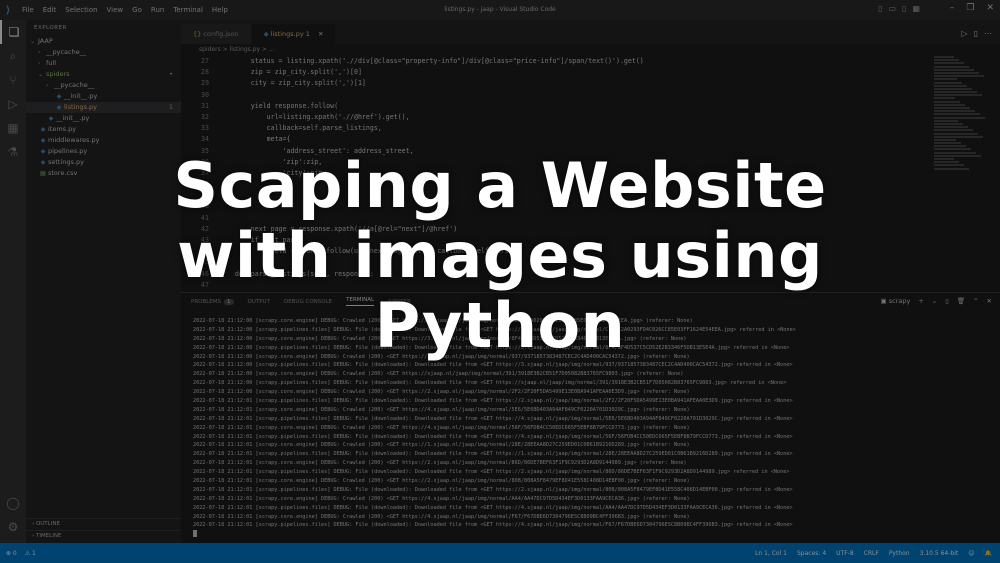 This screenshot has height=563, width=1000. I want to click on menu-selection: Selection, so click(81, 10).